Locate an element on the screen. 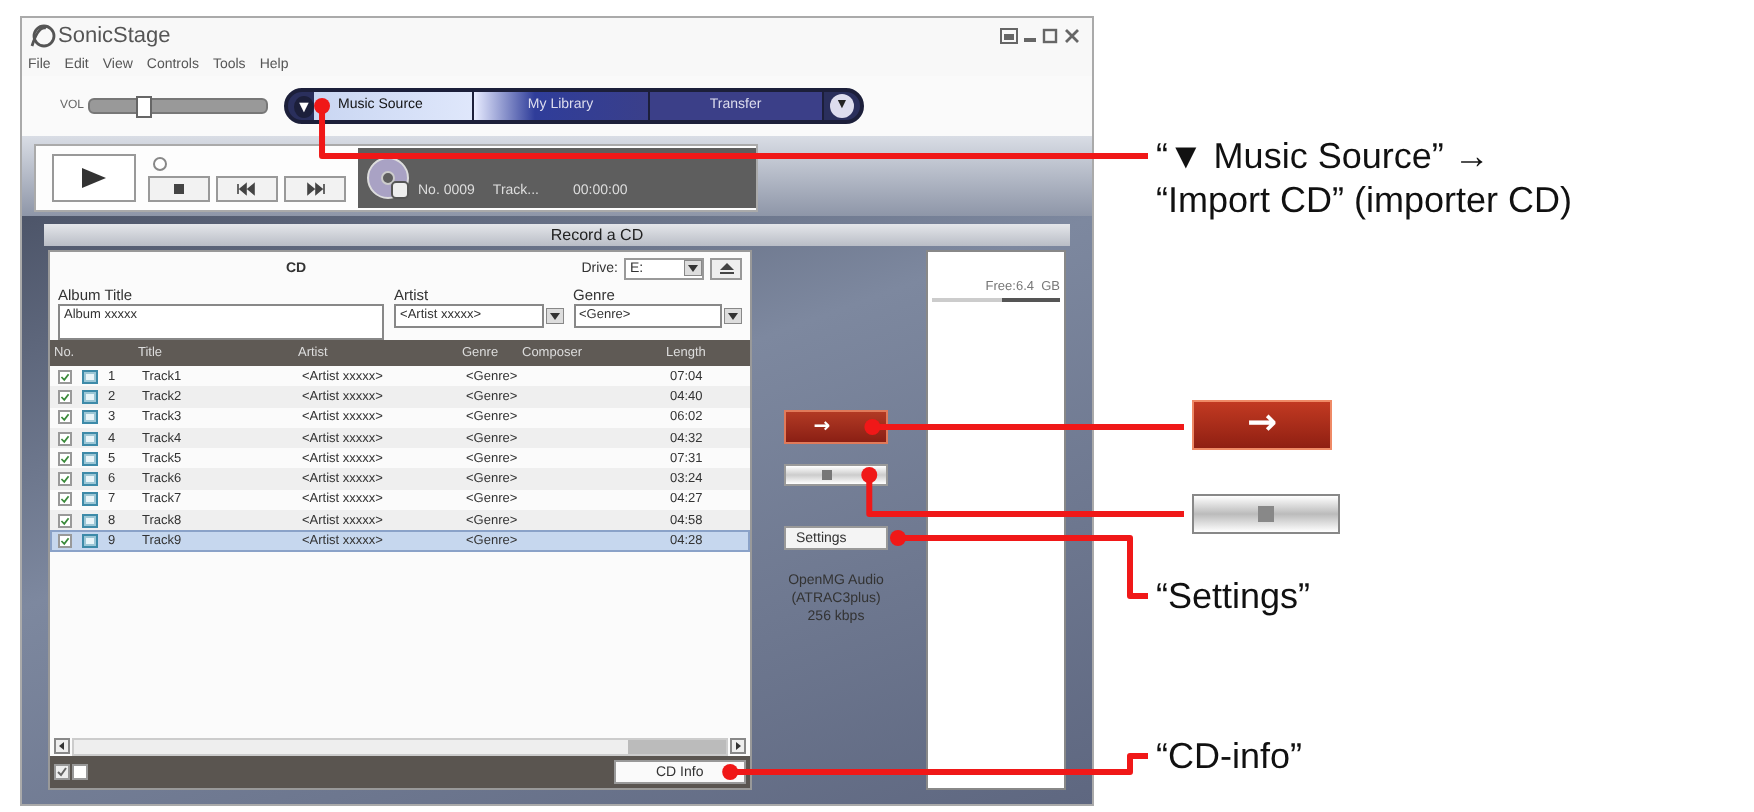  cd-icon is located at coordinates (388, 178).